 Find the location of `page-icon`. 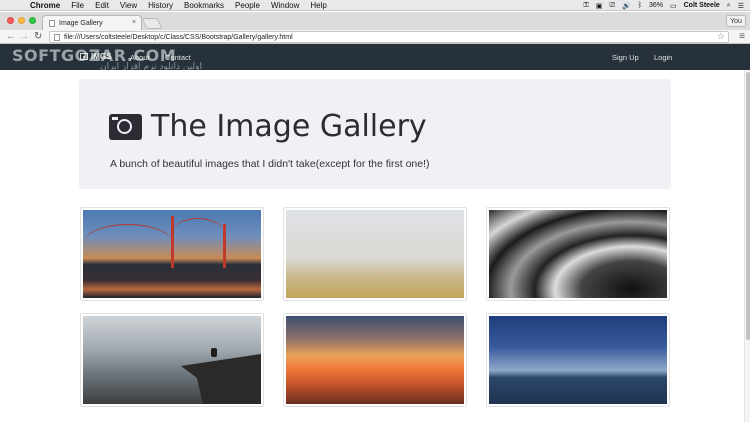

page-icon is located at coordinates (52, 23).